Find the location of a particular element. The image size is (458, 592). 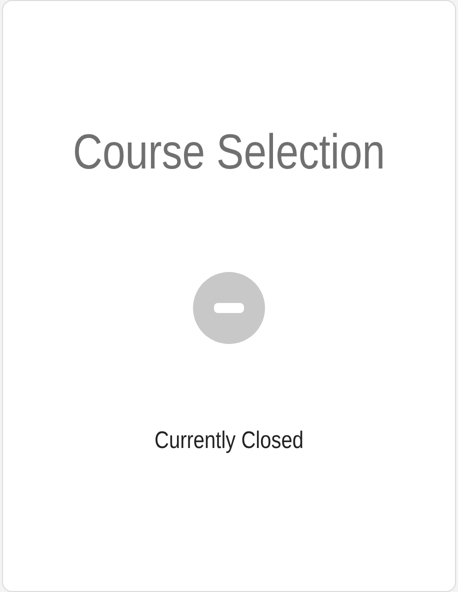

status-label: Currently Closed is located at coordinates (229, 442).